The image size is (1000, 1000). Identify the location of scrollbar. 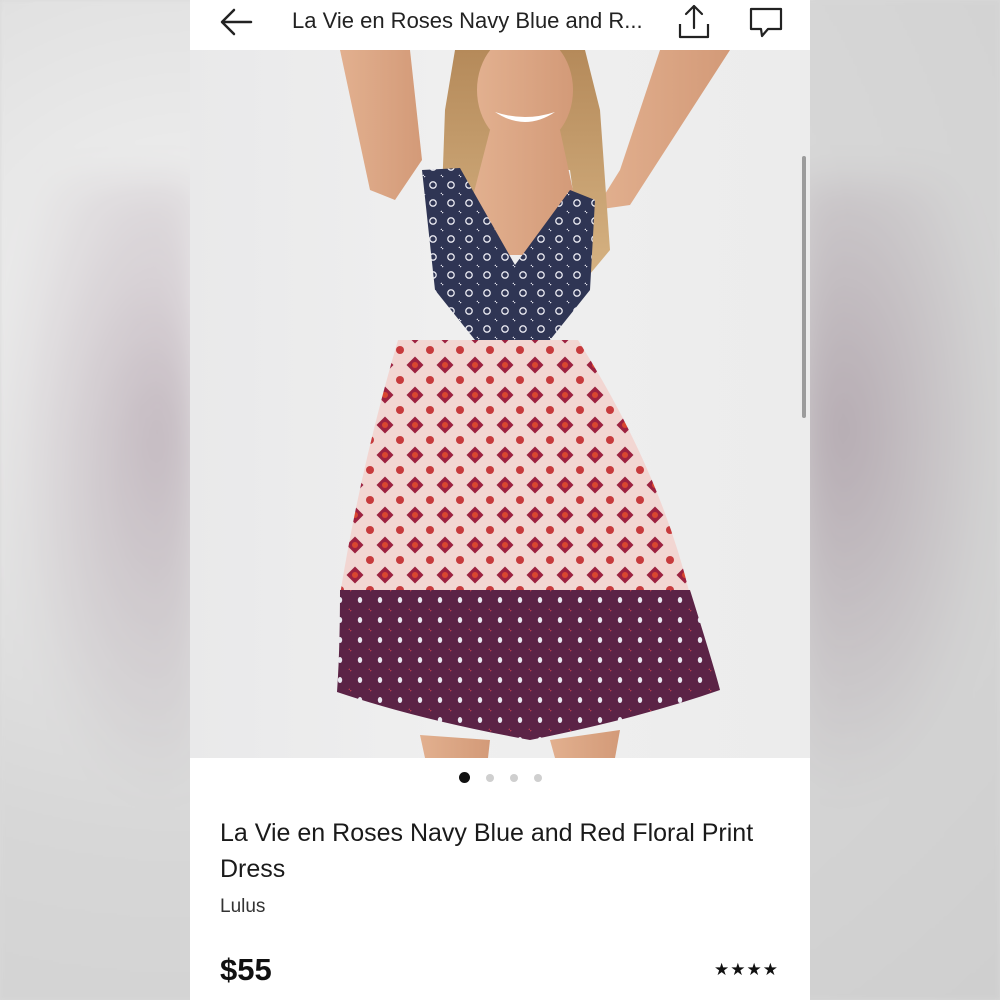
(804, 287).